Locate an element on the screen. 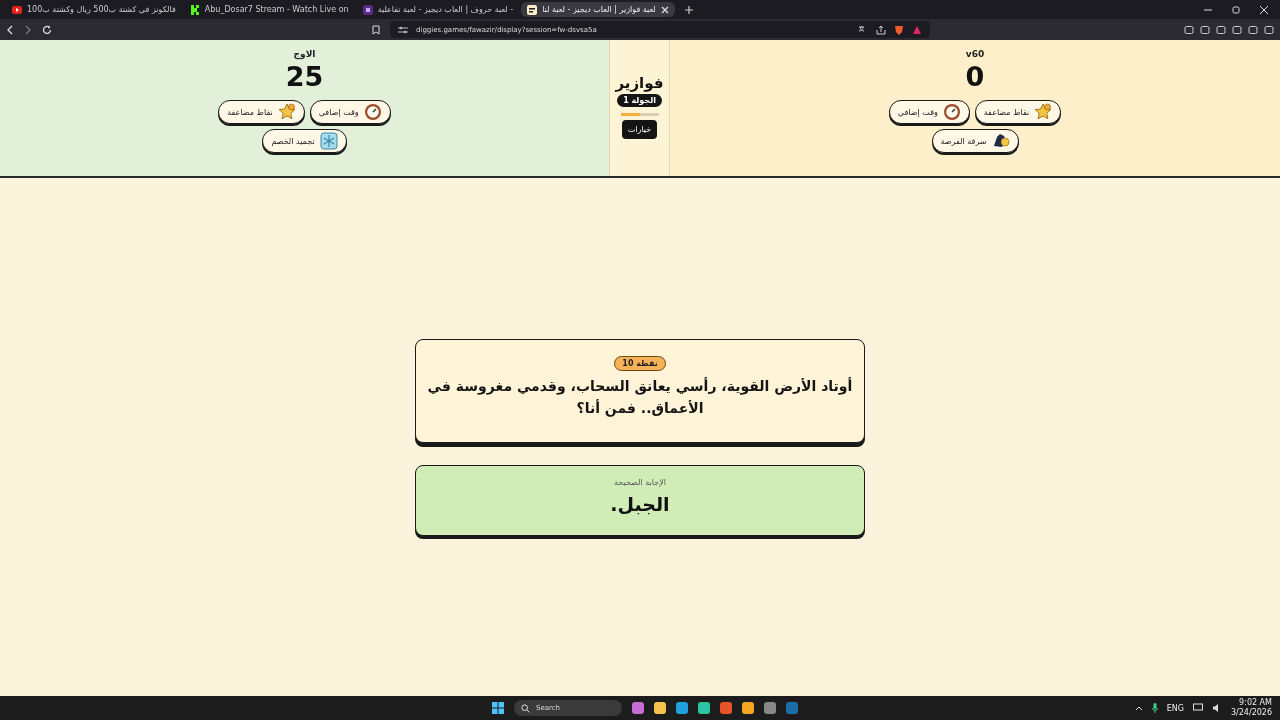 This screenshot has width=1280, height=720. team-score: 25 is located at coordinates (304, 76).